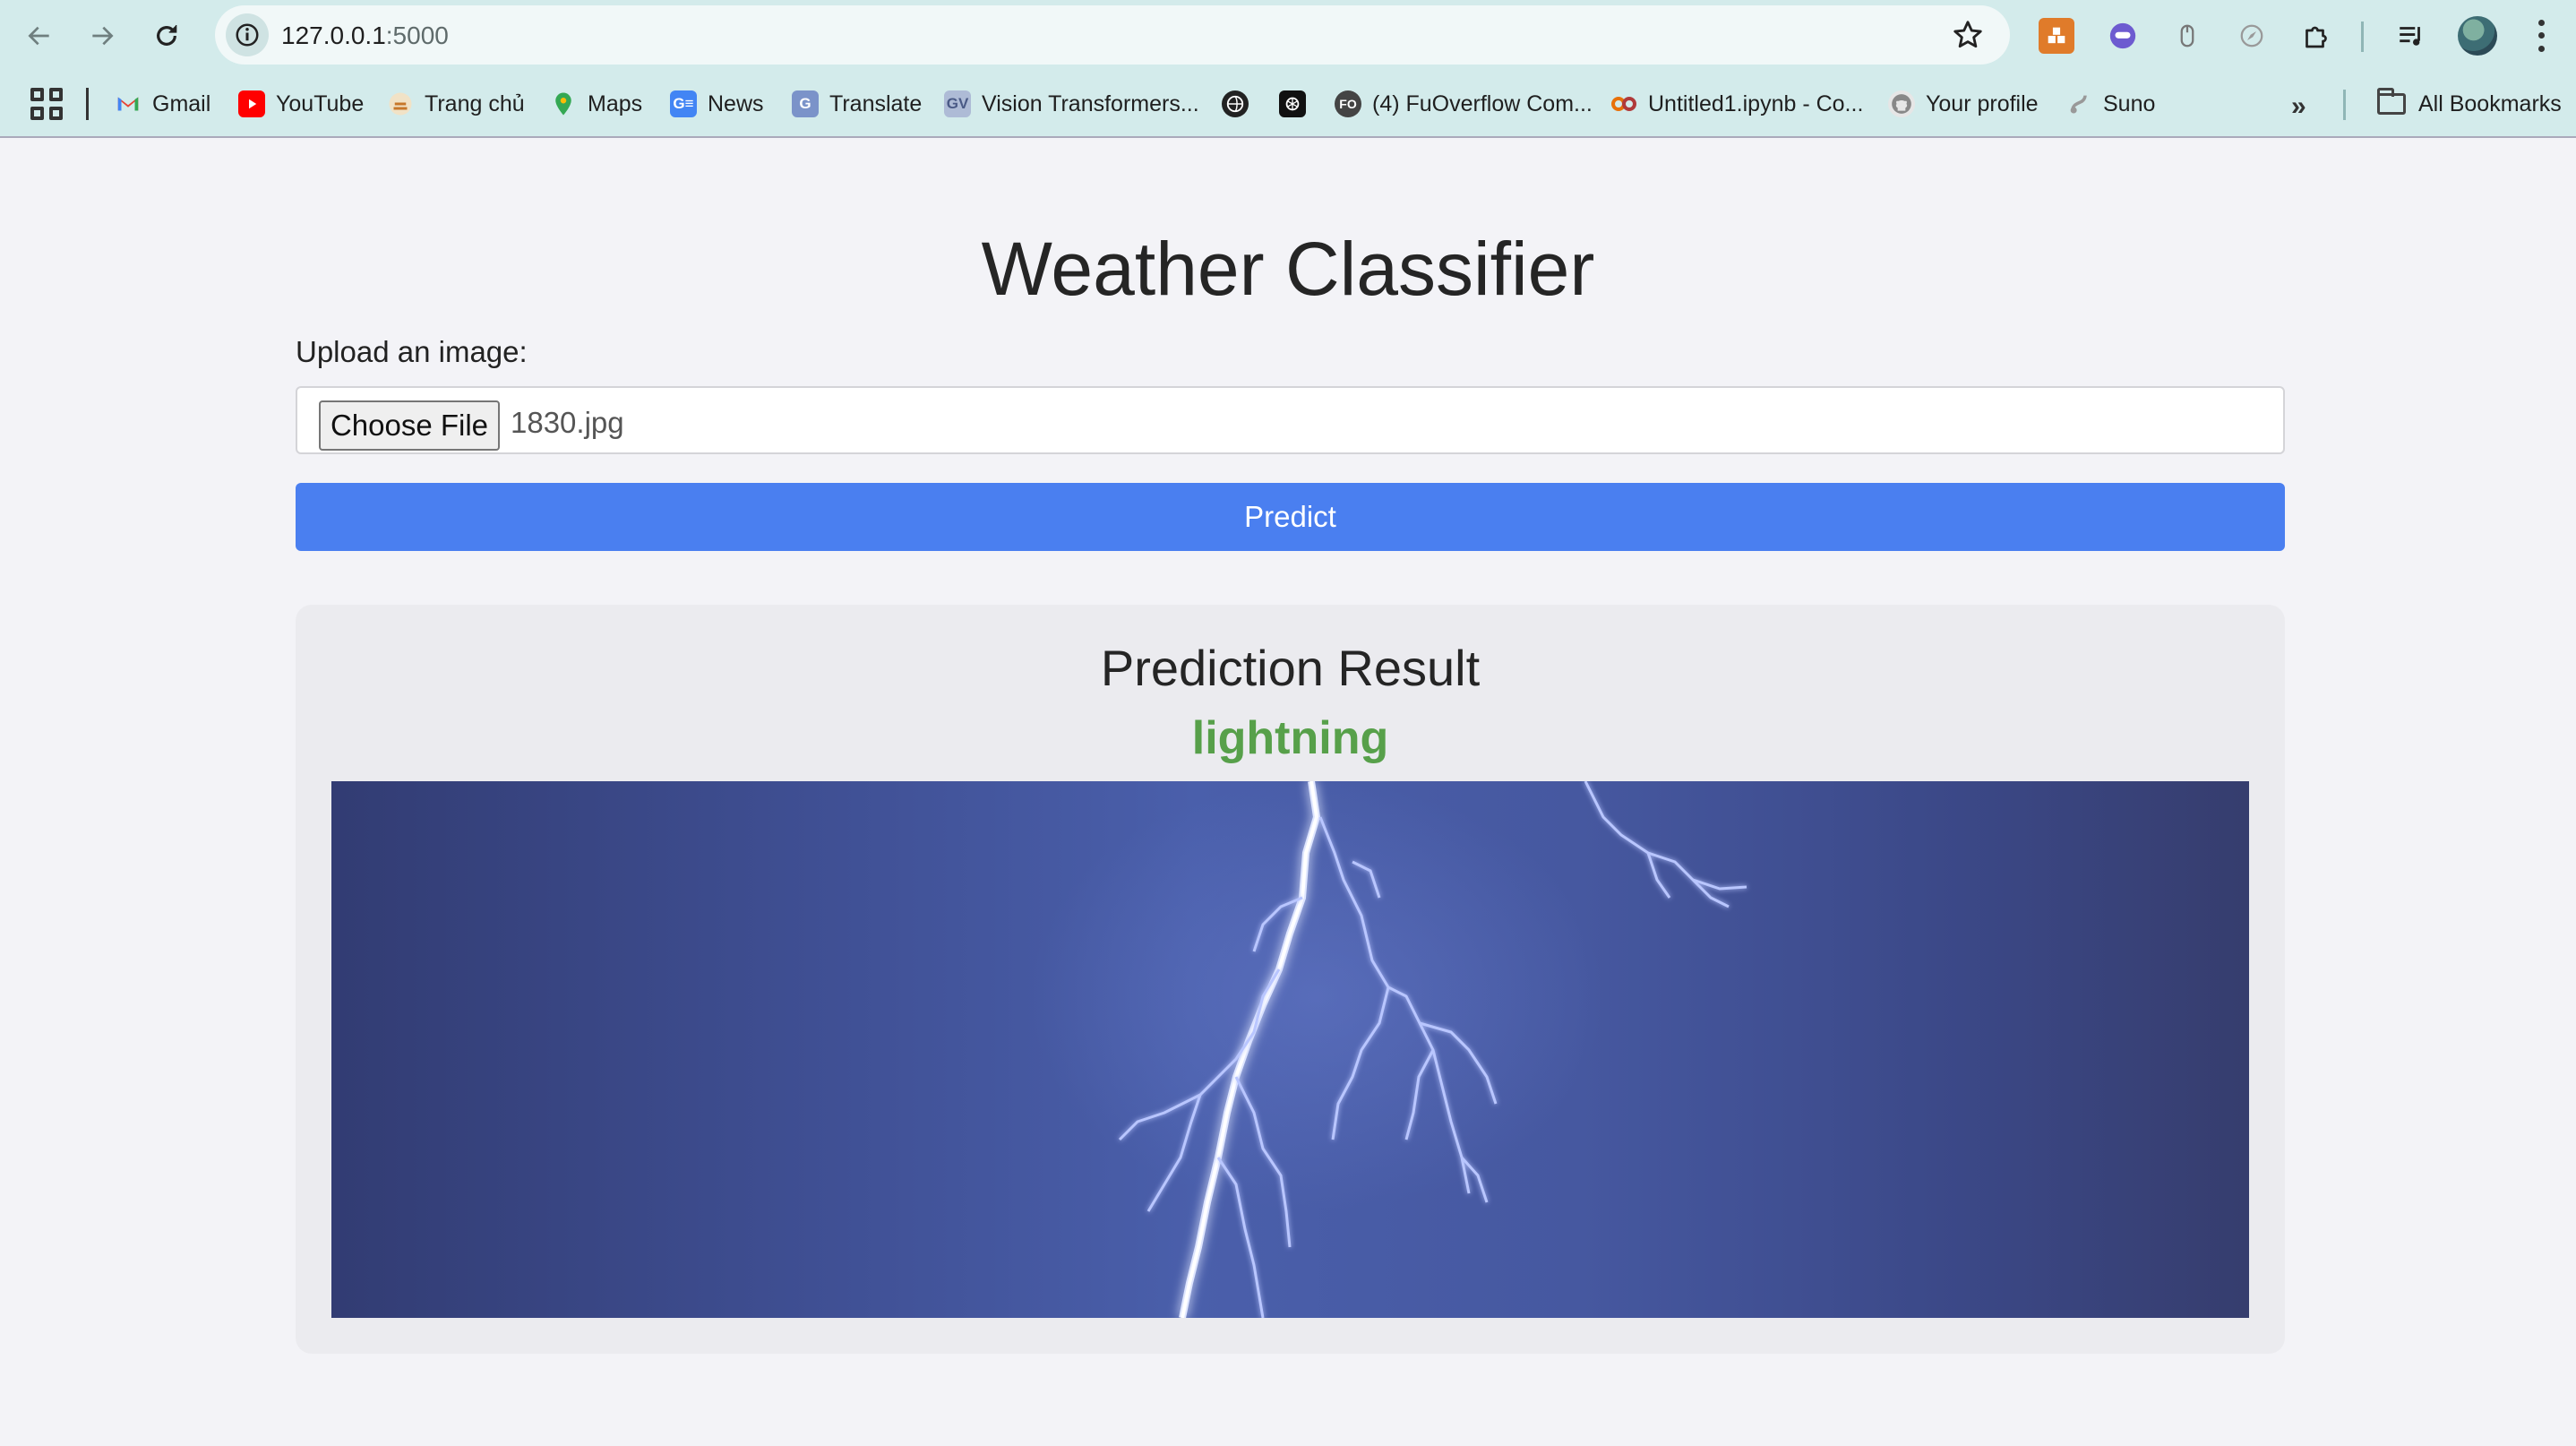 Image resolution: width=2576 pixels, height=1446 pixels. What do you see at coordinates (475, 103) in the screenshot?
I see `bookmark-label: Trang chủ` at bounding box center [475, 103].